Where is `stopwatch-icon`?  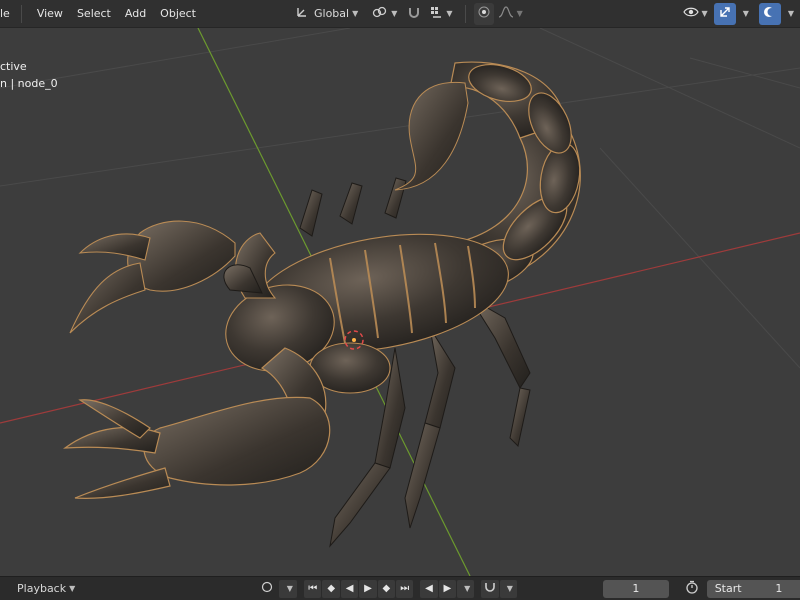 stopwatch-icon is located at coordinates (692, 588).